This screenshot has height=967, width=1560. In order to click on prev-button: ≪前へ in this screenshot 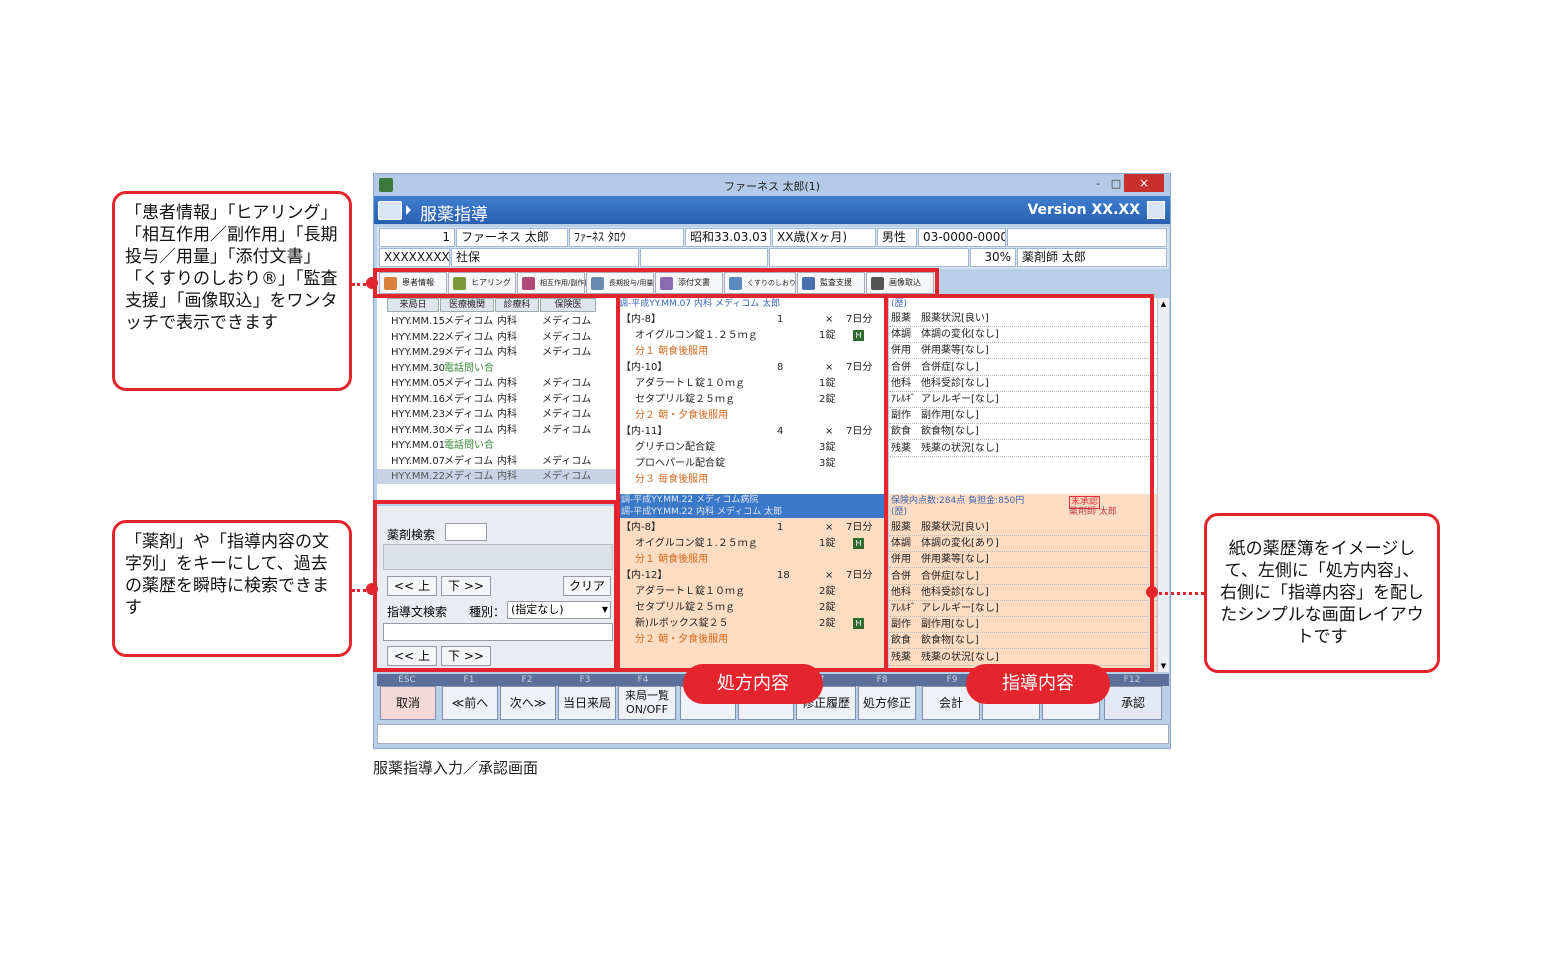, I will do `click(470, 703)`.